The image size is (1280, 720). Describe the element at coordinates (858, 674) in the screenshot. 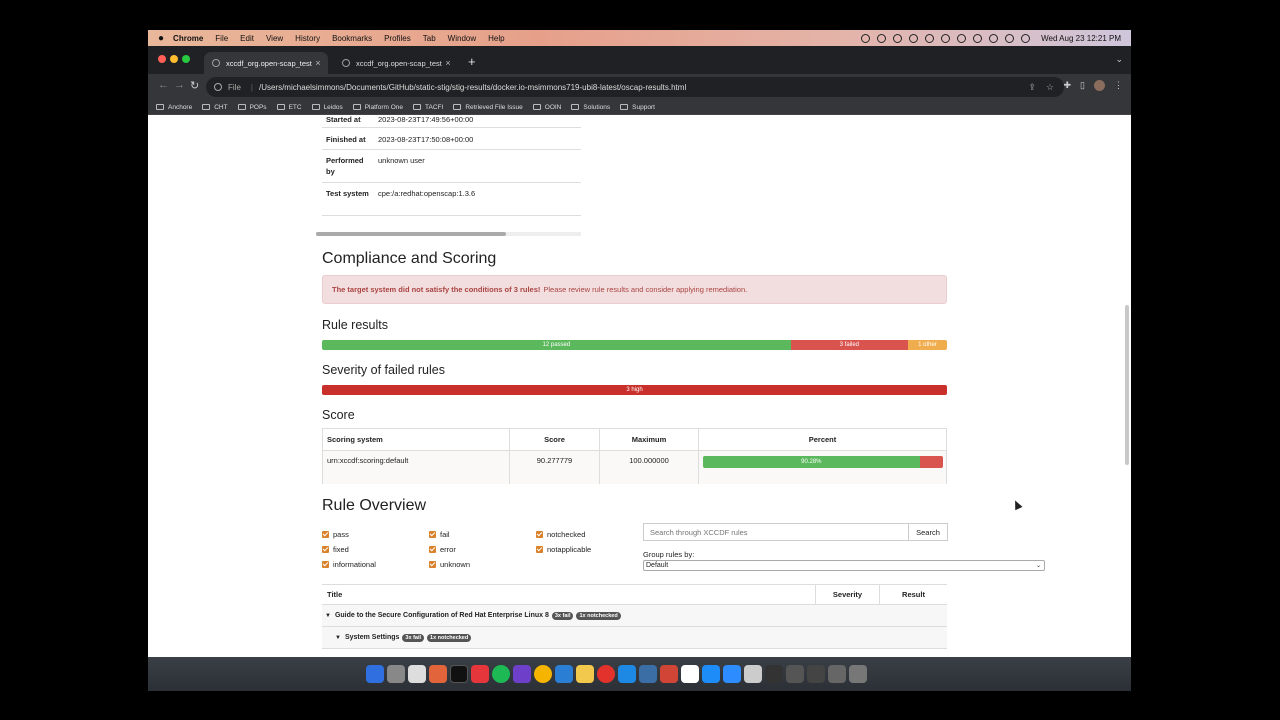

I see `trash-icon` at that location.